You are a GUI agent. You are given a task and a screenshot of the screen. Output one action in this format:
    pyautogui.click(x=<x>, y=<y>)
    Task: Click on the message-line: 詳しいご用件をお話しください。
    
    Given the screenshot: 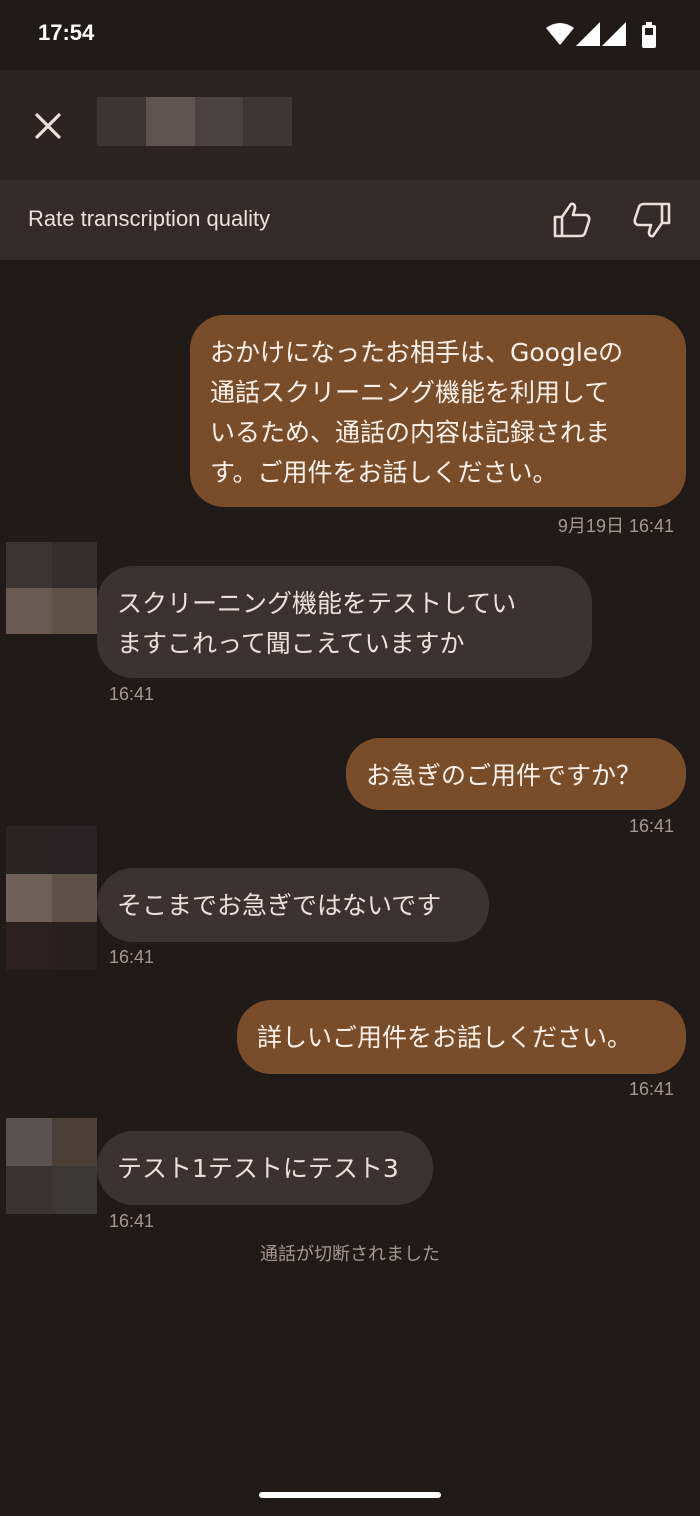 What is the action you would take?
    pyautogui.click(x=445, y=1037)
    